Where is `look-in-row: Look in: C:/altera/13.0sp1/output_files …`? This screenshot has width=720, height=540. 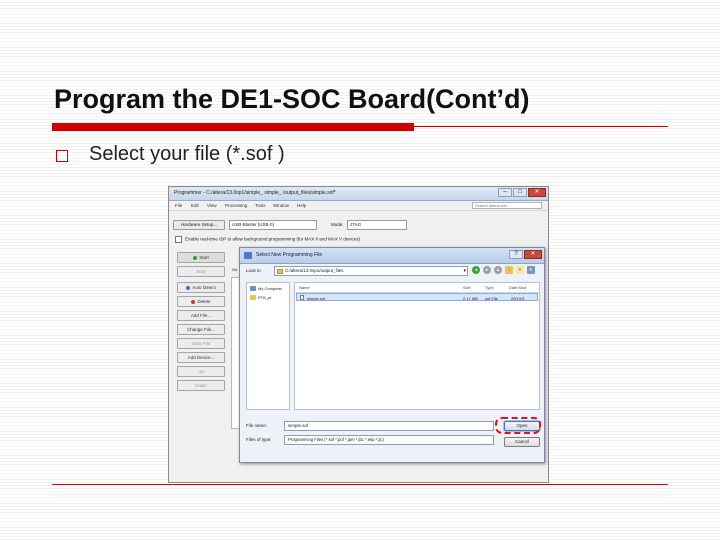 look-in-row: Look in: C:/altera/13.0sp1/output_files … is located at coordinates (392, 271).